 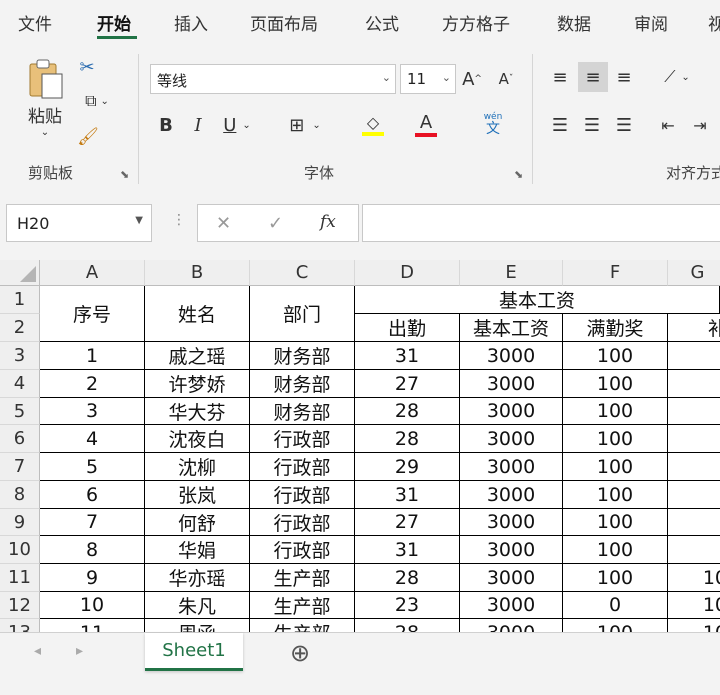 I want to click on align-top-icon: ≡, so click(x=560, y=77).